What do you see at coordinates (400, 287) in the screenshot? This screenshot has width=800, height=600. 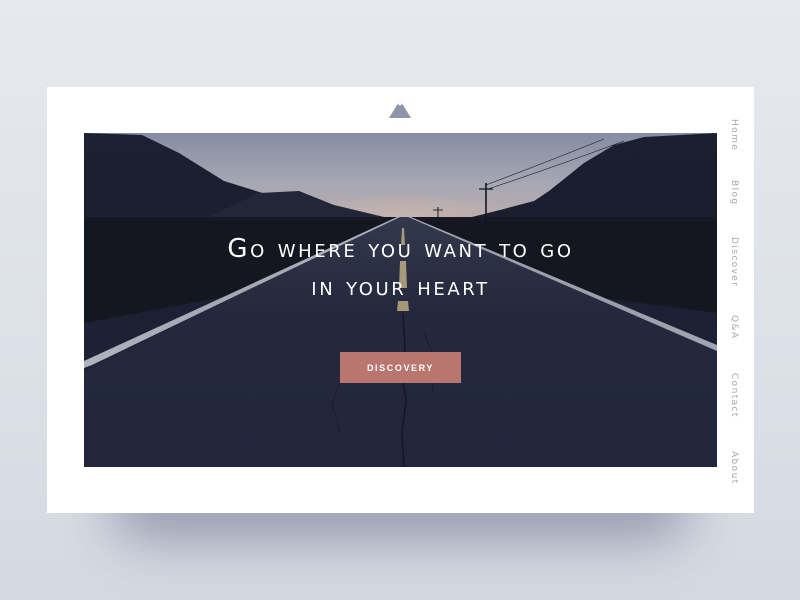 I see `headline-line-2: in your heart` at bounding box center [400, 287].